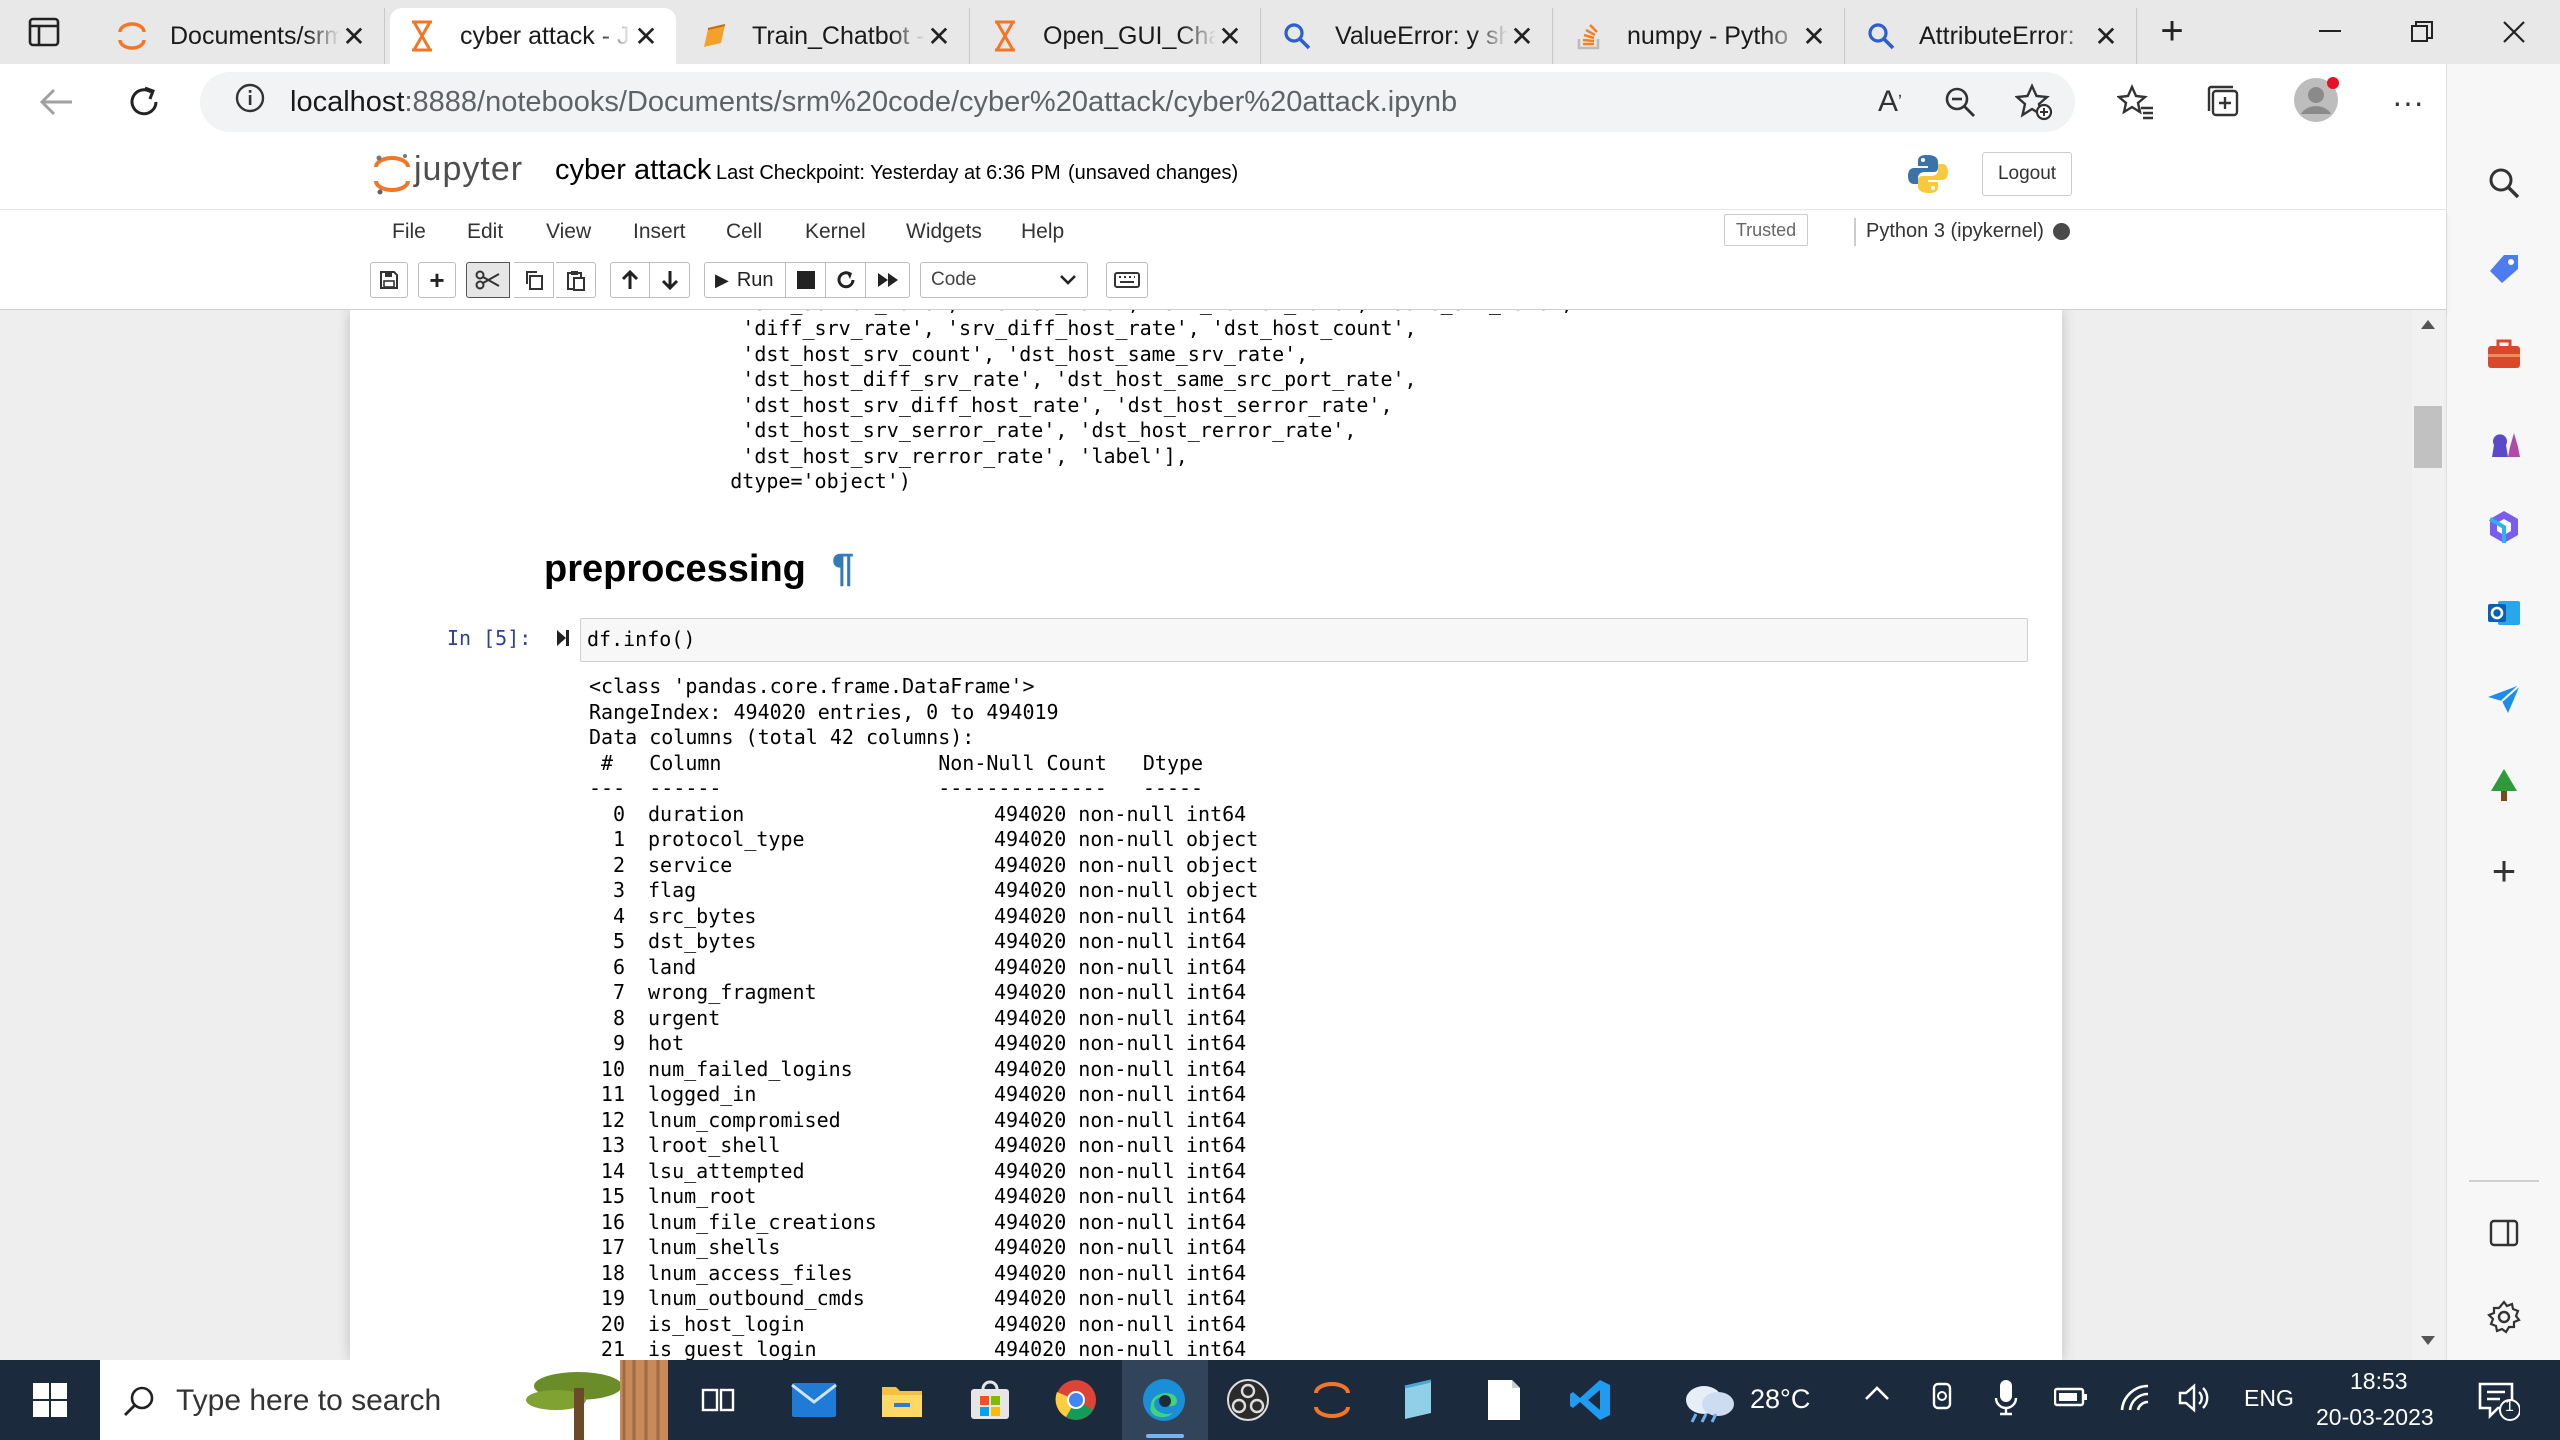  What do you see at coordinates (2428, 437) in the screenshot?
I see `scrollbar-thumb` at bounding box center [2428, 437].